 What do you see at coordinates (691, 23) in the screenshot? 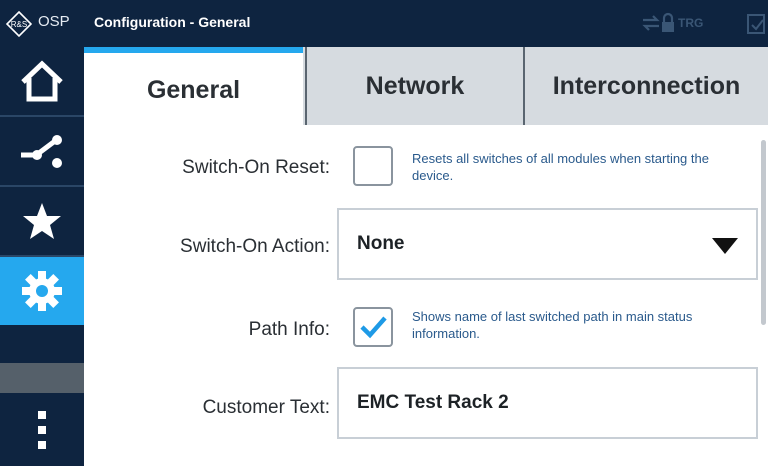
I see `trg-label: TRG` at bounding box center [691, 23].